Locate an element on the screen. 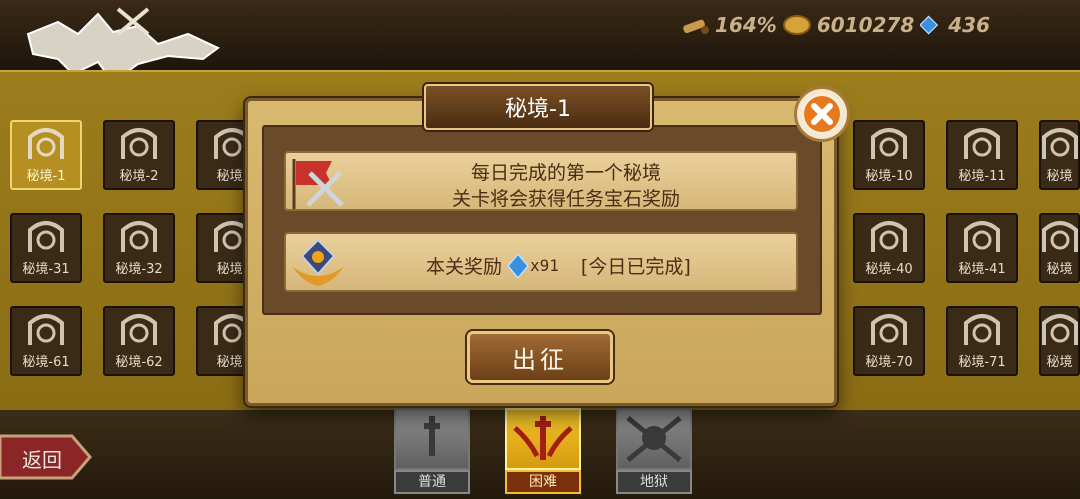 The height and width of the screenshot is (499, 1080). close-icon is located at coordinates (822, 114).